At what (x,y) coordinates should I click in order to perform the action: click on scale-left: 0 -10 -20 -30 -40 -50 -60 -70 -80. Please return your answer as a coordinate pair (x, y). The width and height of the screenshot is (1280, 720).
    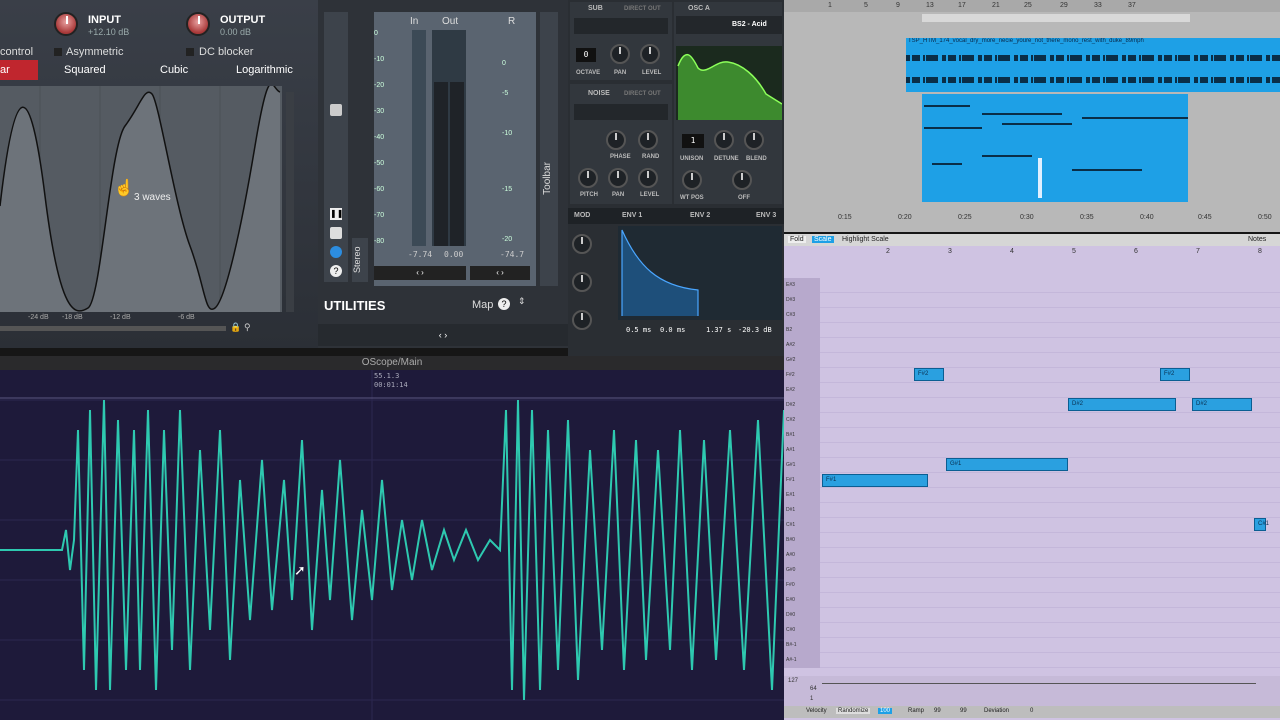
    Looking at the image, I should click on (385, 140).